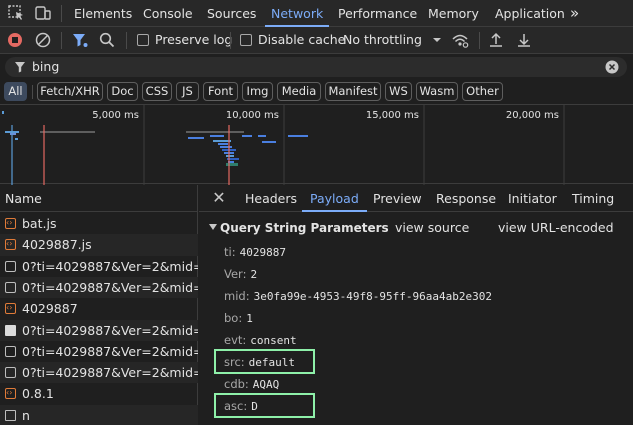  I want to click on tab-payload: Payload, so click(334, 198).